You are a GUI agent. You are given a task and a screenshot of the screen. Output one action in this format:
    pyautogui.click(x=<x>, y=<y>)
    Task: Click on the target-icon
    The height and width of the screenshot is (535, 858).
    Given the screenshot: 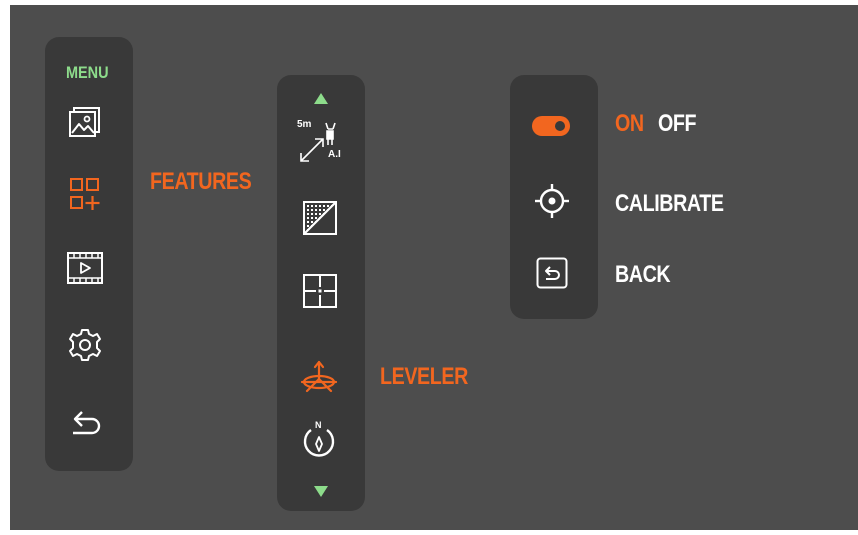 What is the action you would take?
    pyautogui.click(x=552, y=201)
    